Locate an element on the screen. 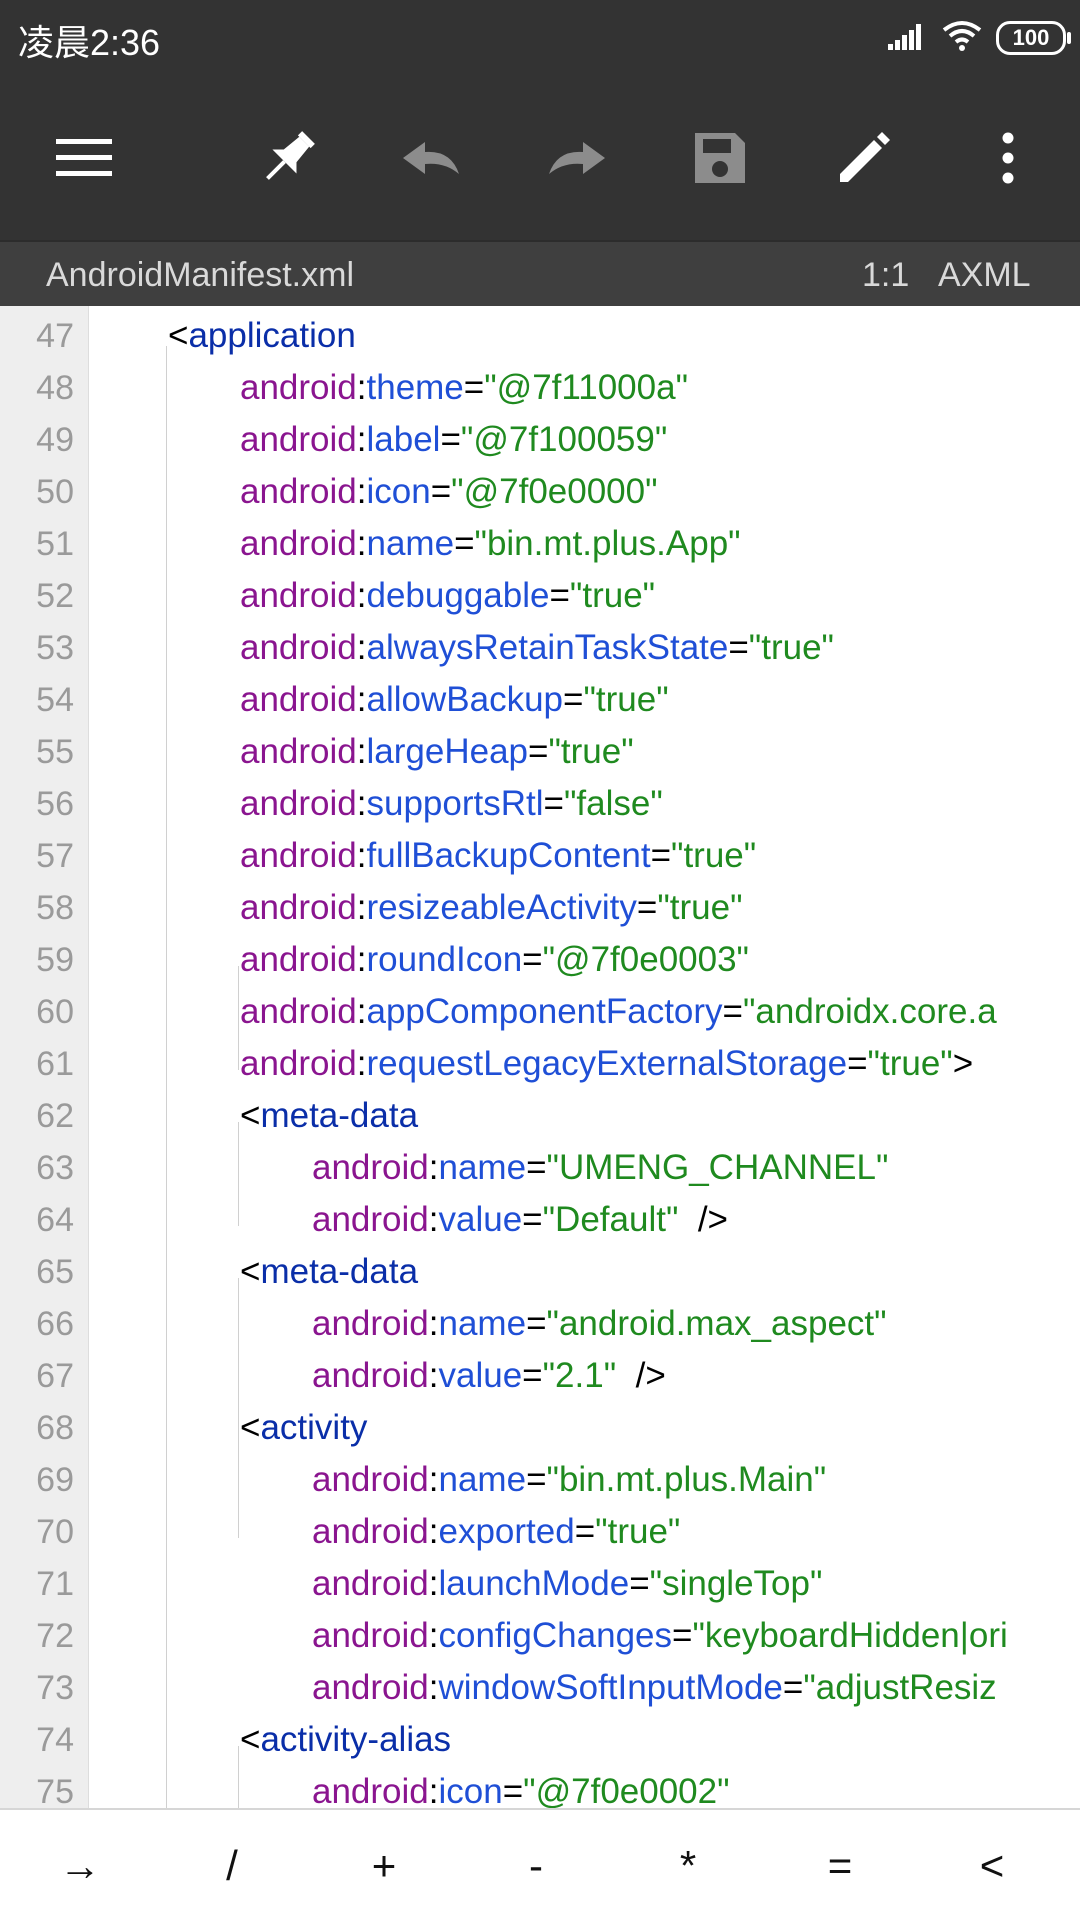 The image size is (1080, 1922). code-line: 62 <meta-data is located at coordinates (540, 1116).